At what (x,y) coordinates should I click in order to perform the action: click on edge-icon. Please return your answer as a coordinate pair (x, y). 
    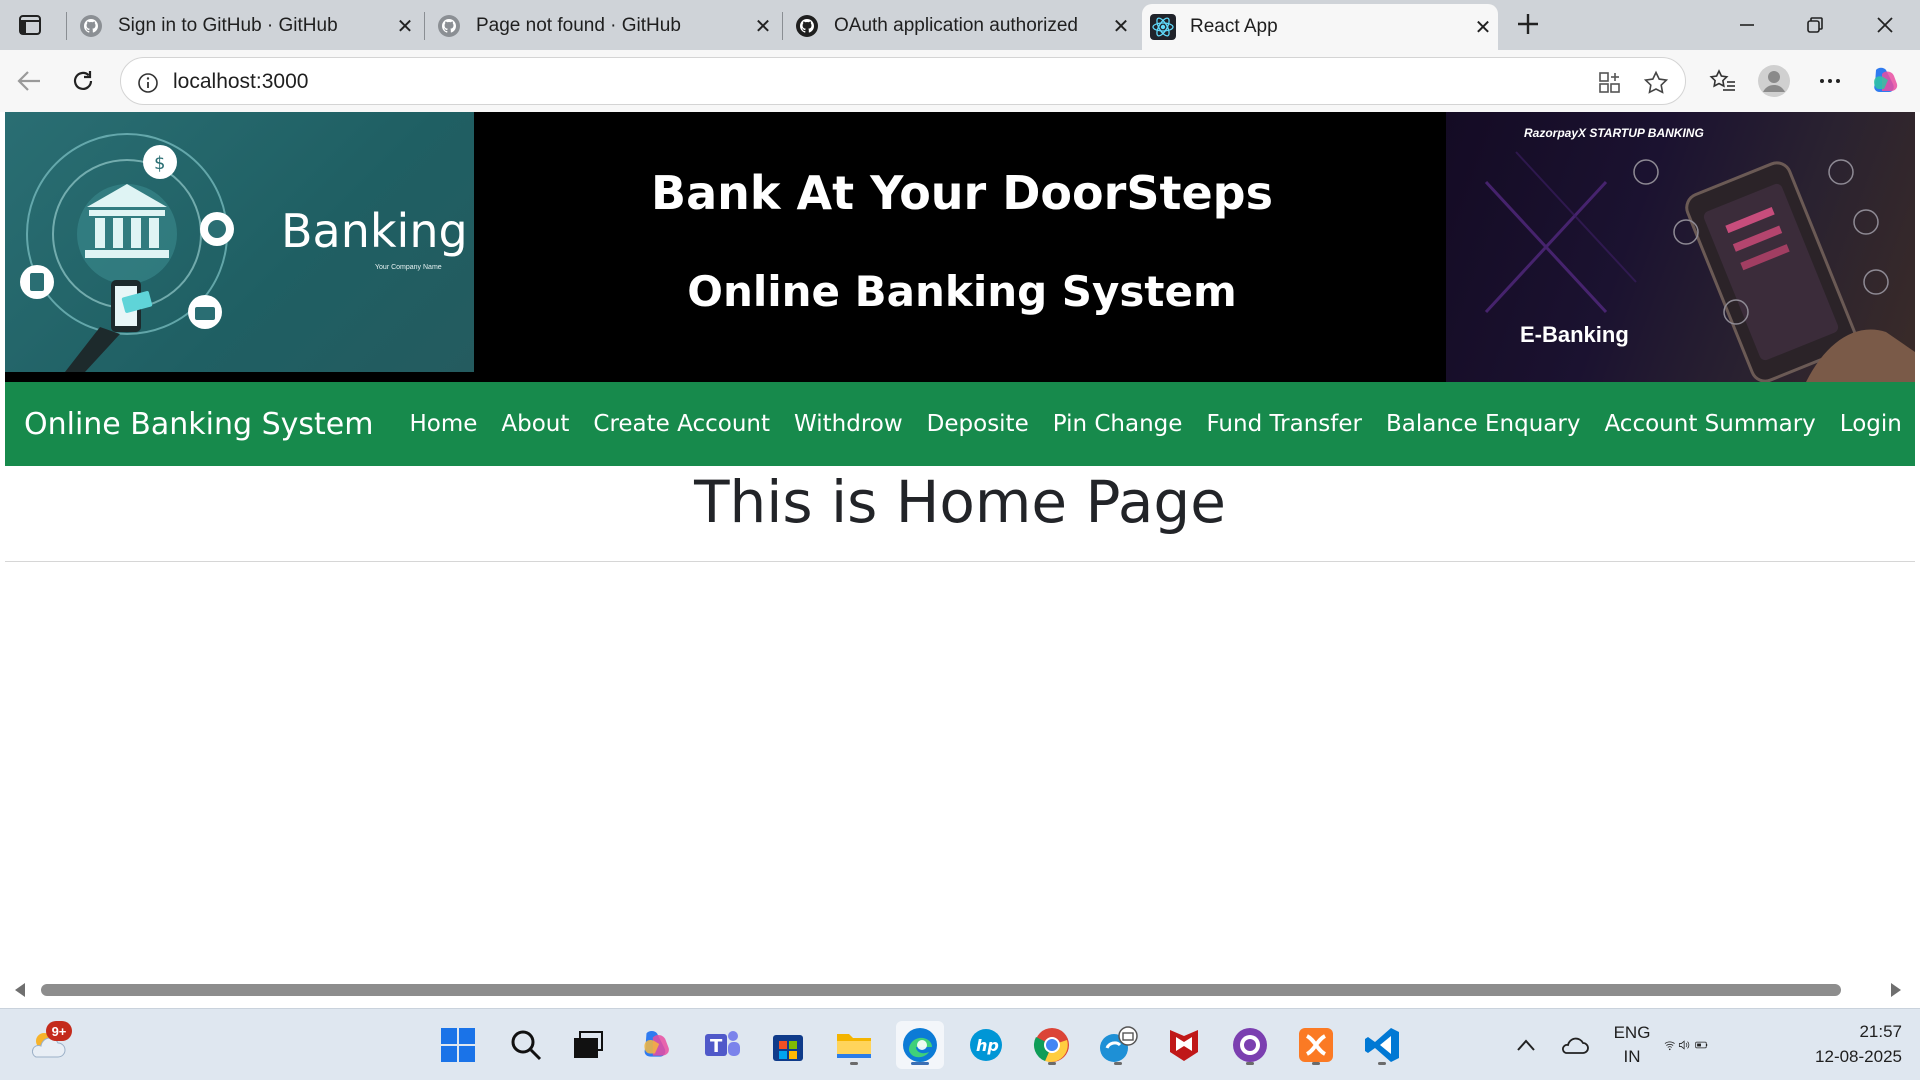
    Looking at the image, I should click on (920, 1045).